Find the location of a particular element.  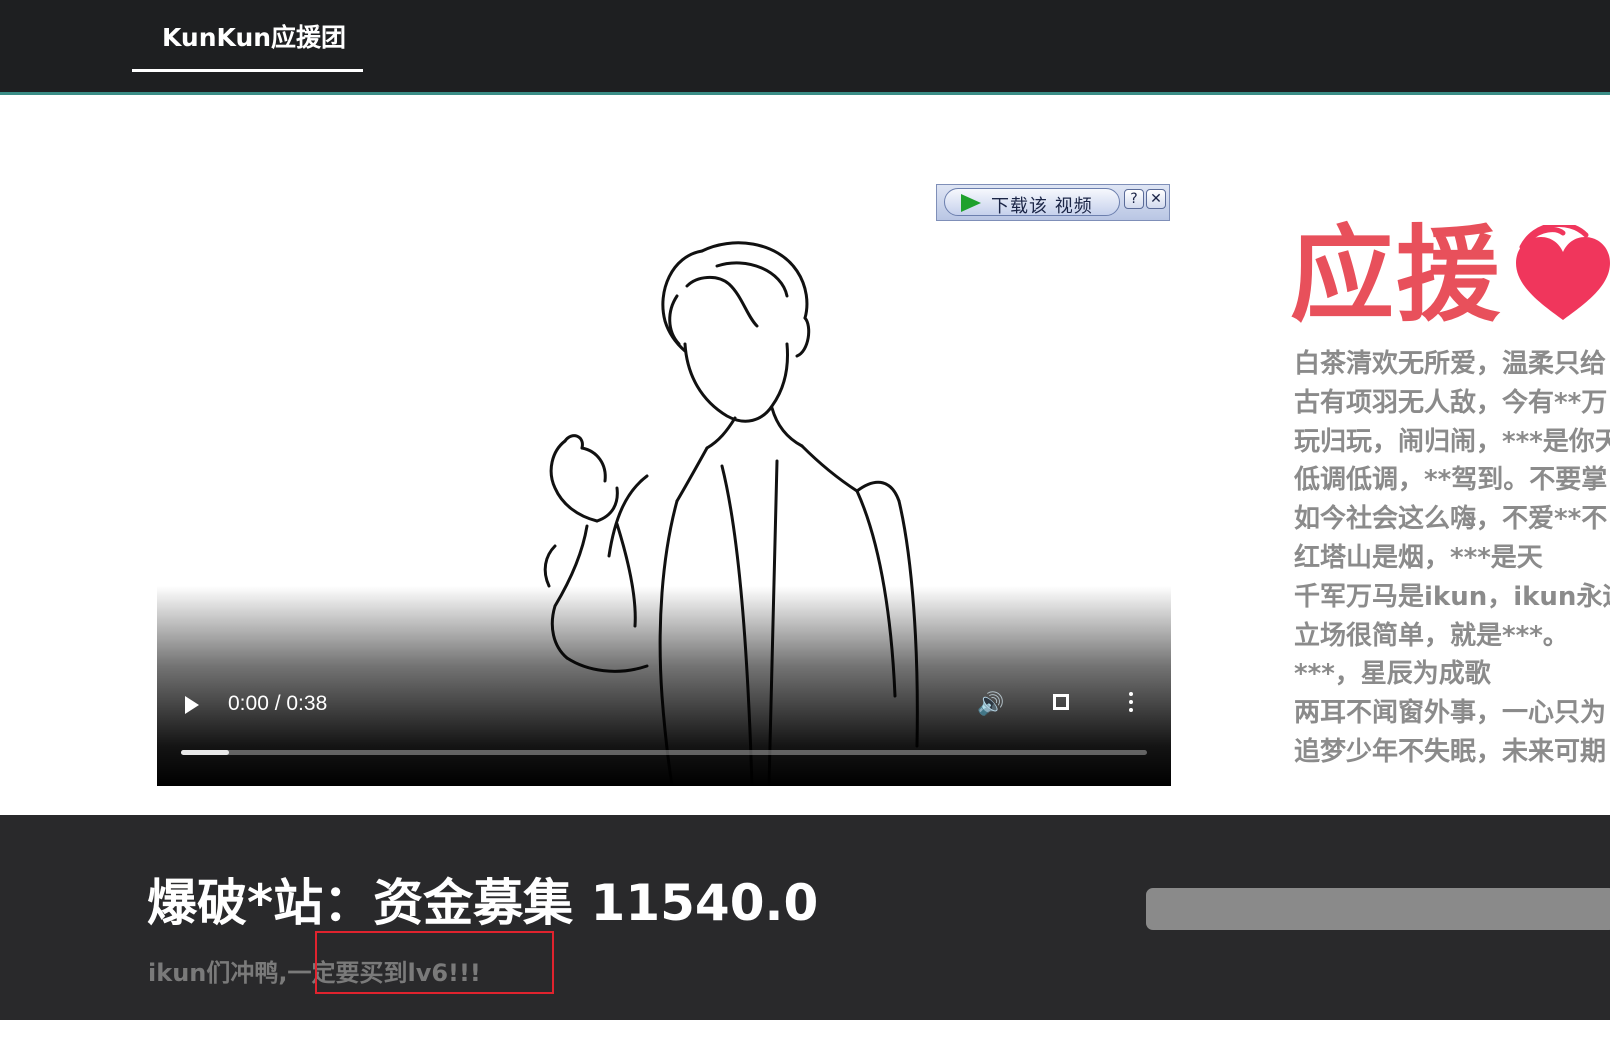

active-tab-underline is located at coordinates (247, 70).